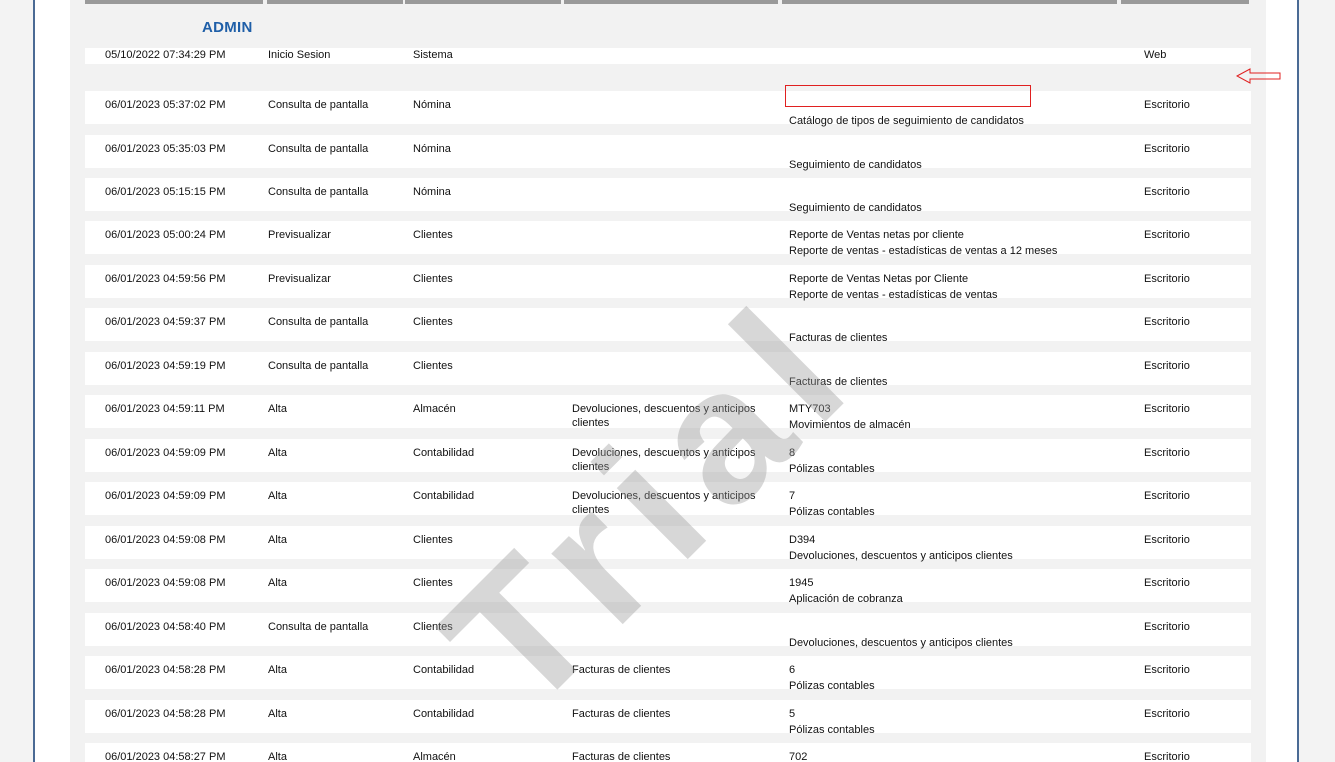  What do you see at coordinates (433, 55) in the screenshot?
I see `module-cell: Sistema` at bounding box center [433, 55].